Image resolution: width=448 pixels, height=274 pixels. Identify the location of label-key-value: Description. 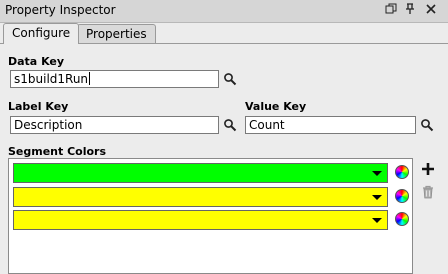
(48, 125).